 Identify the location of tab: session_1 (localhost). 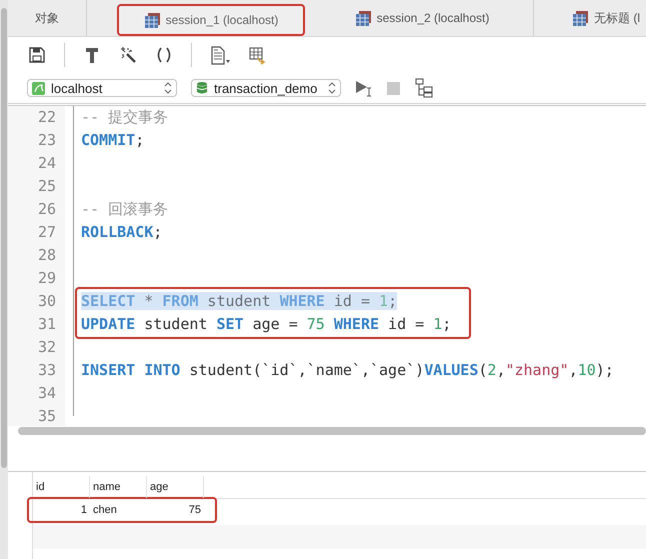
(211, 20).